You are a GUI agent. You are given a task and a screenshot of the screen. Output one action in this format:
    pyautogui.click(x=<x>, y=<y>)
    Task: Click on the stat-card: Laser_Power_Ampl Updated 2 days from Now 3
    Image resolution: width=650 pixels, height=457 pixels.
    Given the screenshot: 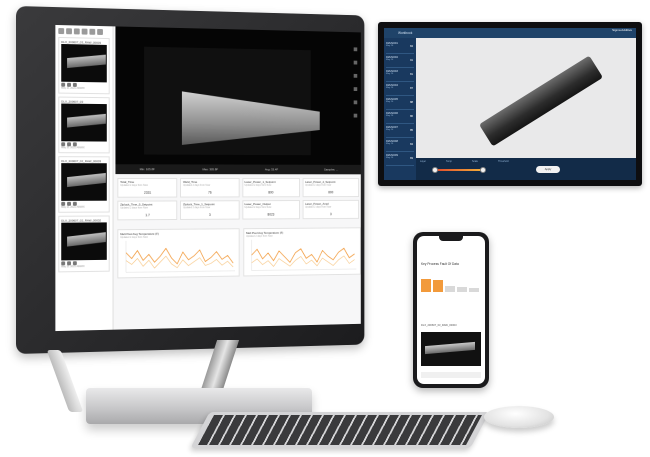 What is the action you would take?
    pyautogui.click(x=330, y=209)
    